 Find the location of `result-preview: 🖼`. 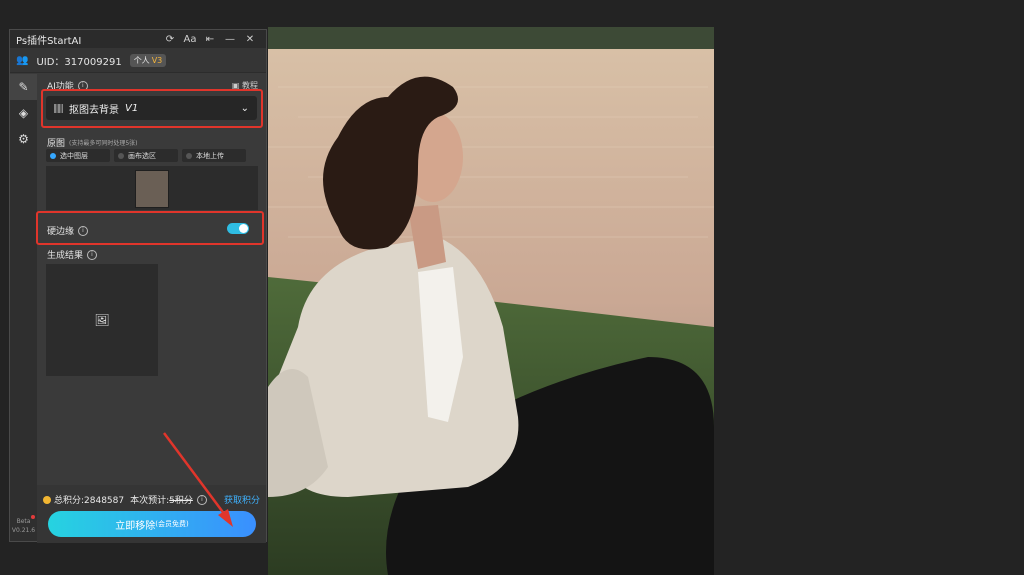

result-preview: 🖼 is located at coordinates (102, 320).